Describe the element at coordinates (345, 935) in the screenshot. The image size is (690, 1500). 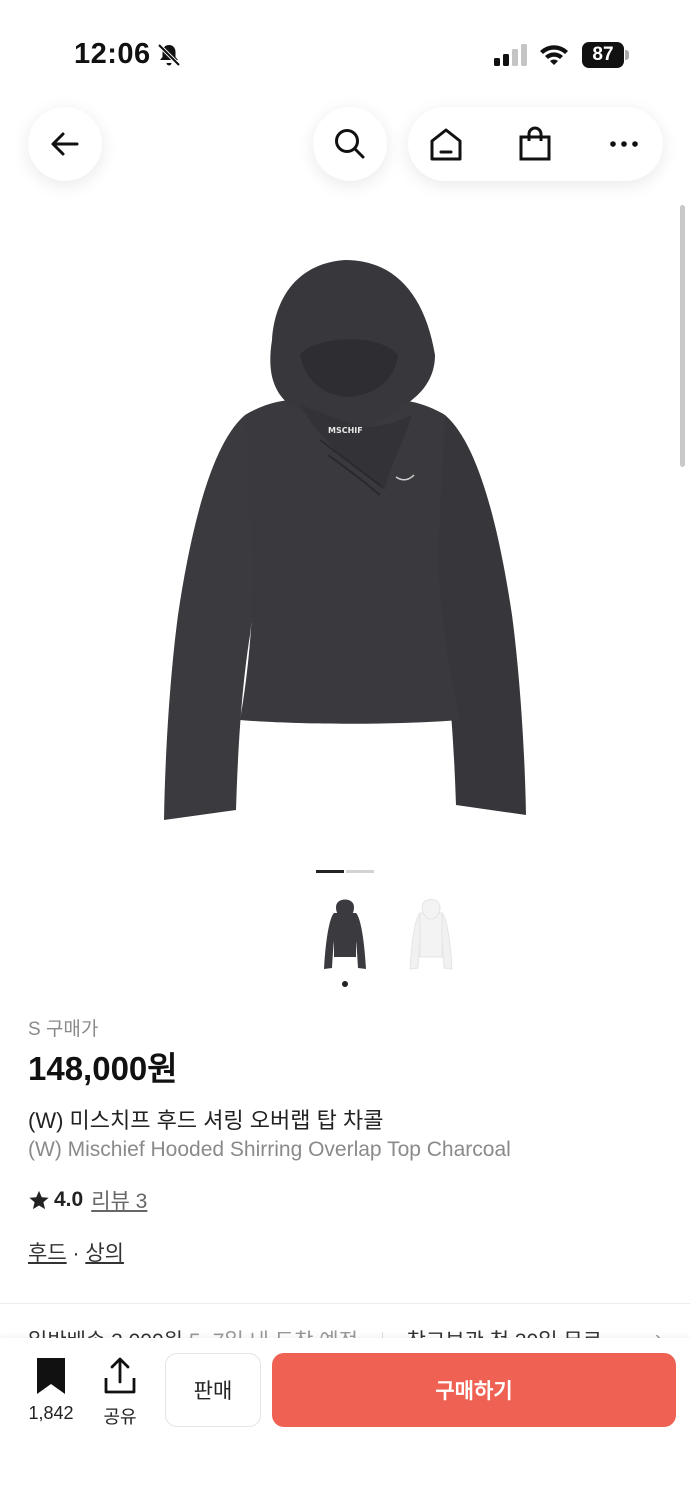
I see `thumbnail-charcoal` at that location.